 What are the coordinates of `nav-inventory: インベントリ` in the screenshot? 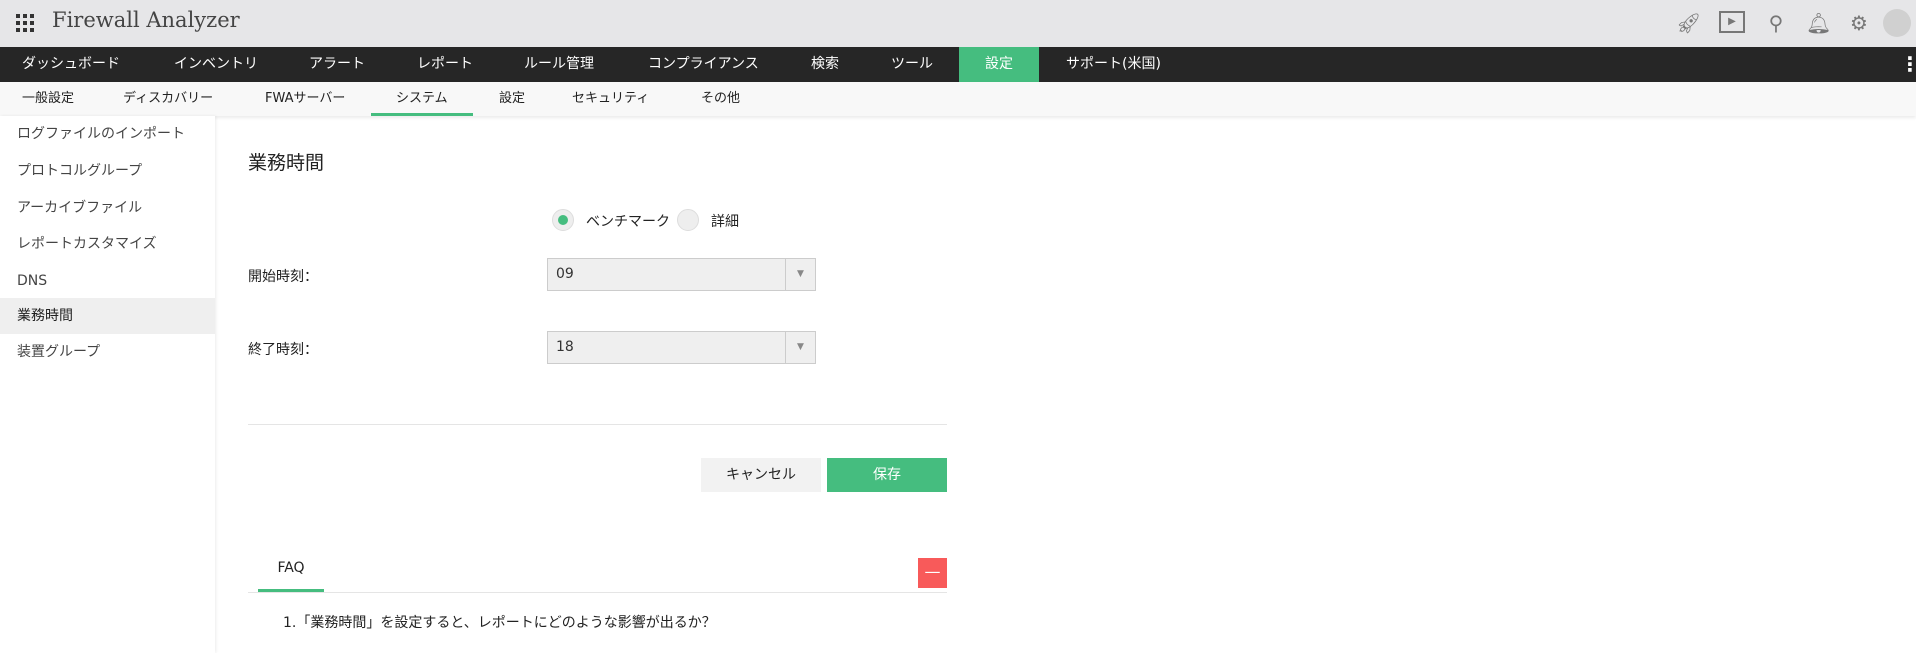 It's located at (216, 64).